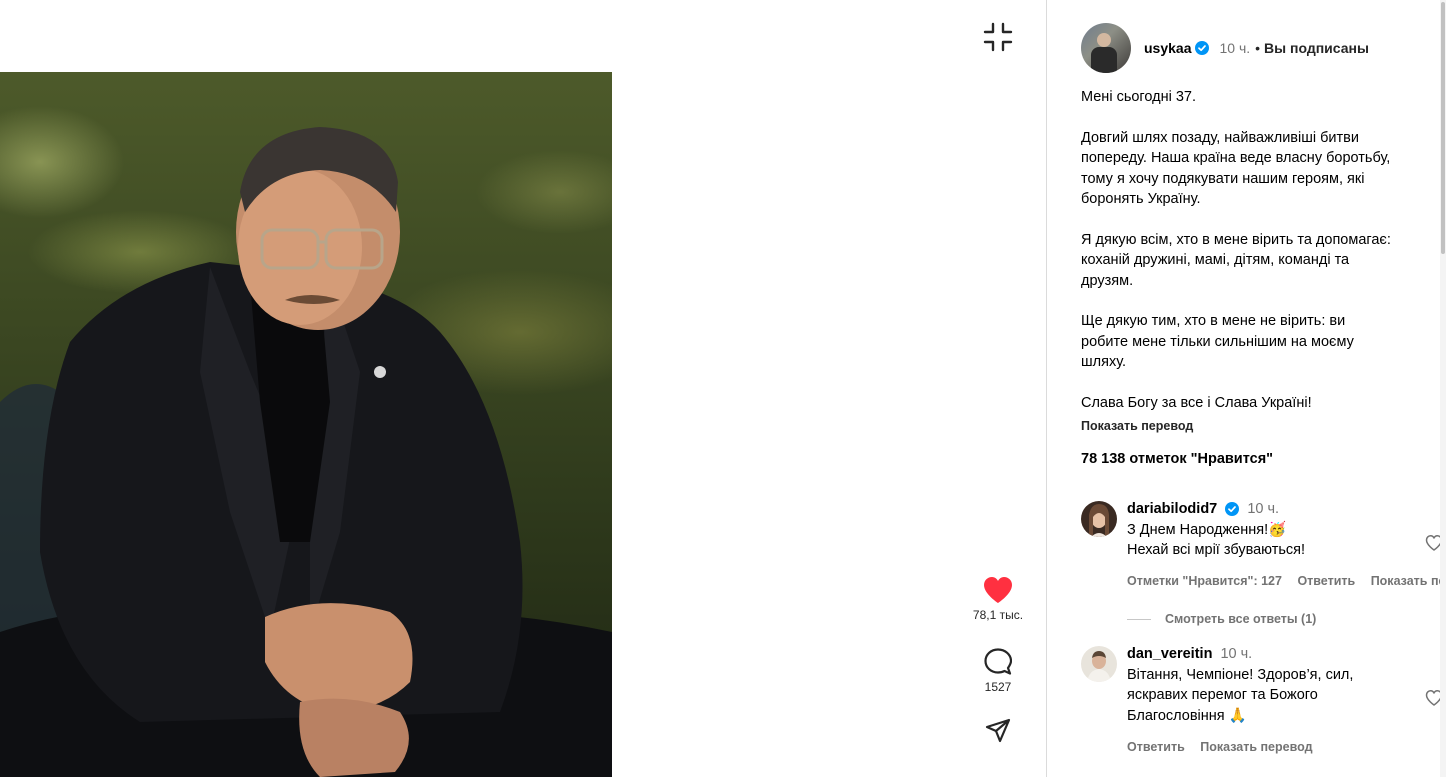 This screenshot has height=777, width=1446. Describe the element at coordinates (1316, 48) in the screenshot. I see `follow-status: Вы подписаны` at that location.